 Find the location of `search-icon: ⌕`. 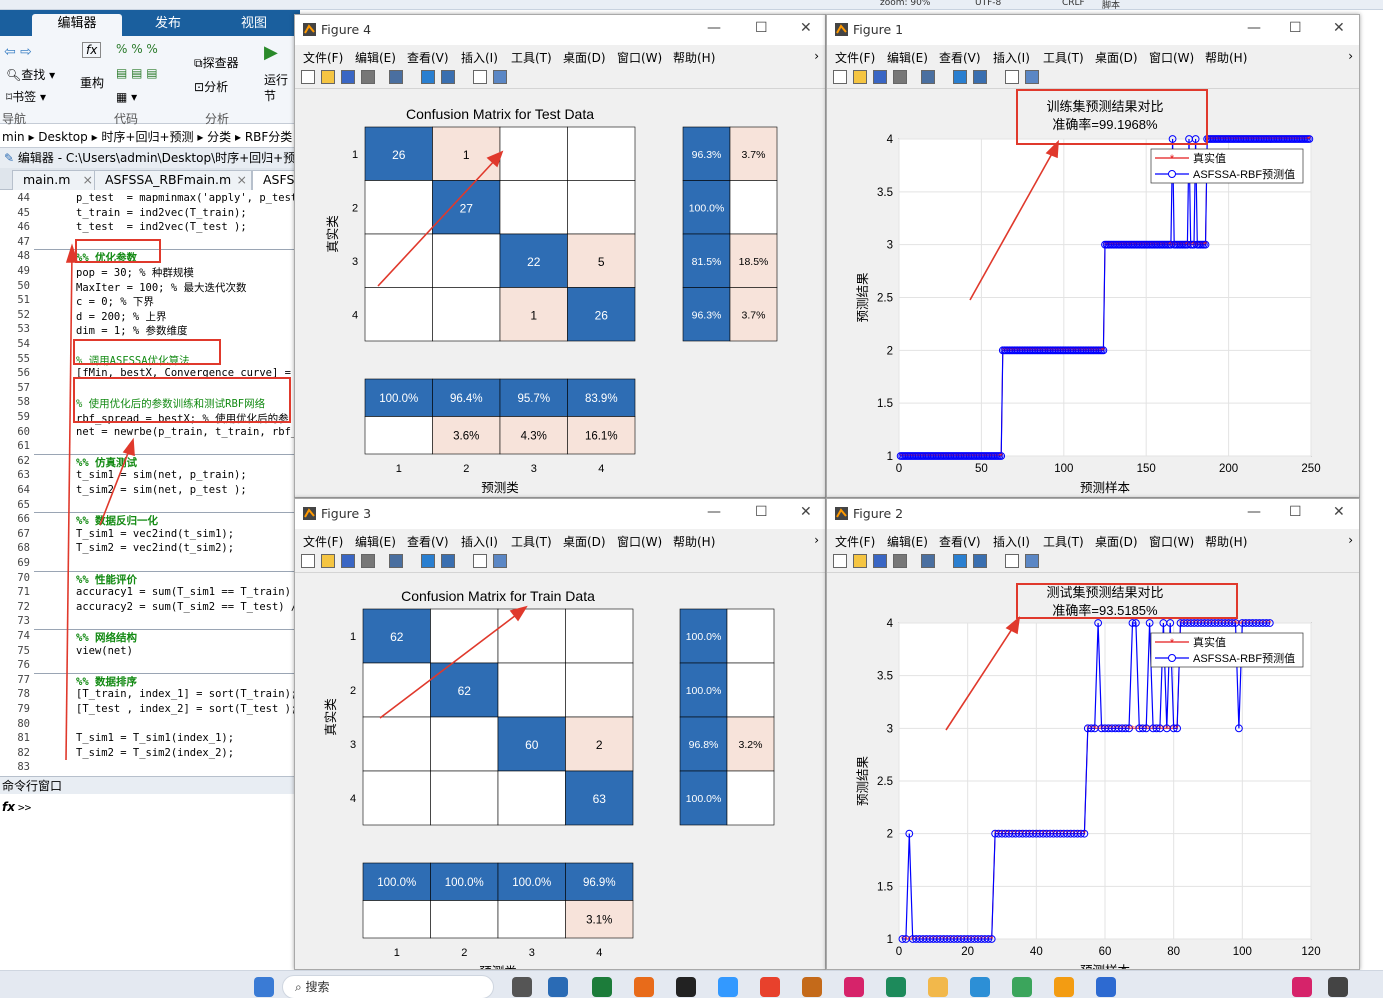

search-icon: ⌕ is located at coordinates (300, 987).